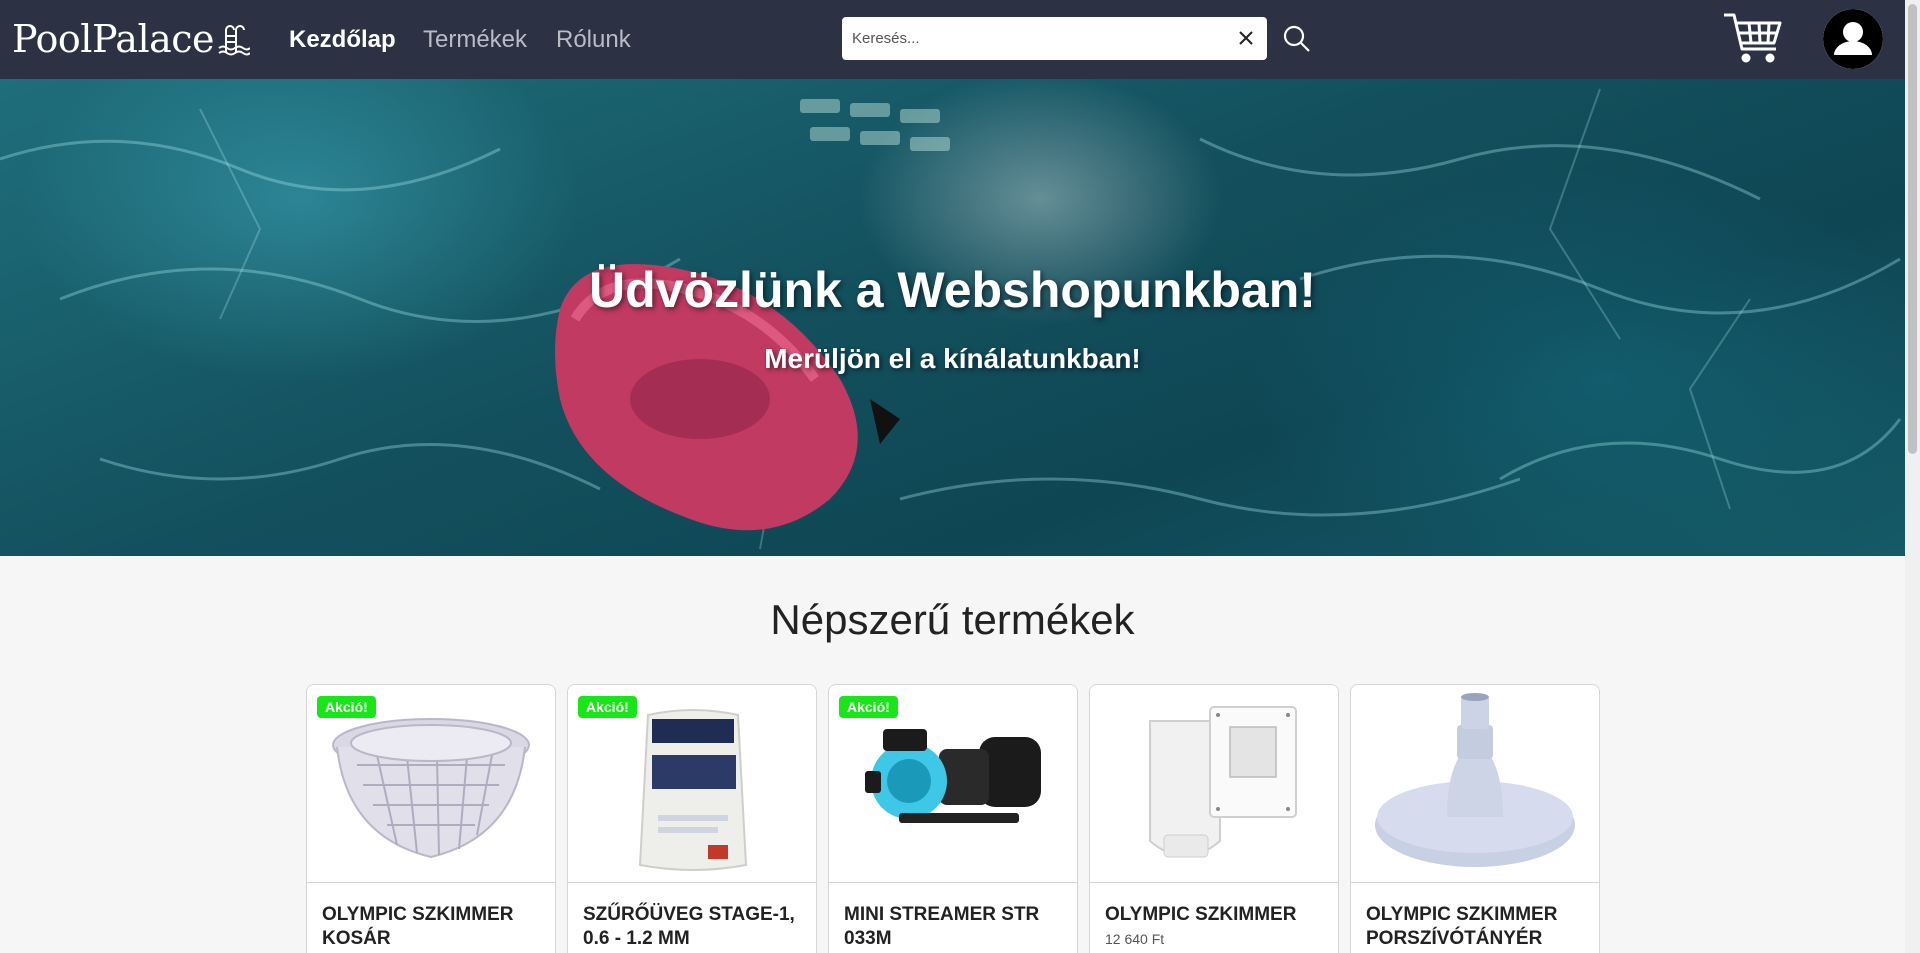 The height and width of the screenshot is (953, 1920). I want to click on search-input, so click(1037, 38).